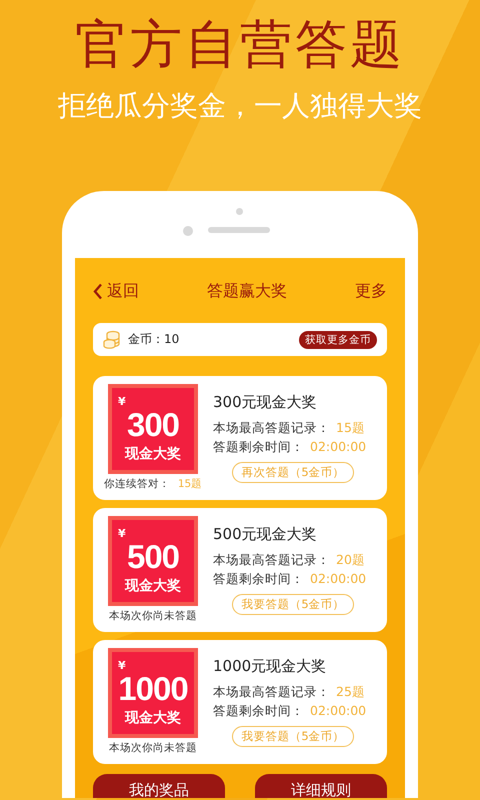  What do you see at coordinates (111, 339) in the screenshot?
I see `coin-stack-icon` at bounding box center [111, 339].